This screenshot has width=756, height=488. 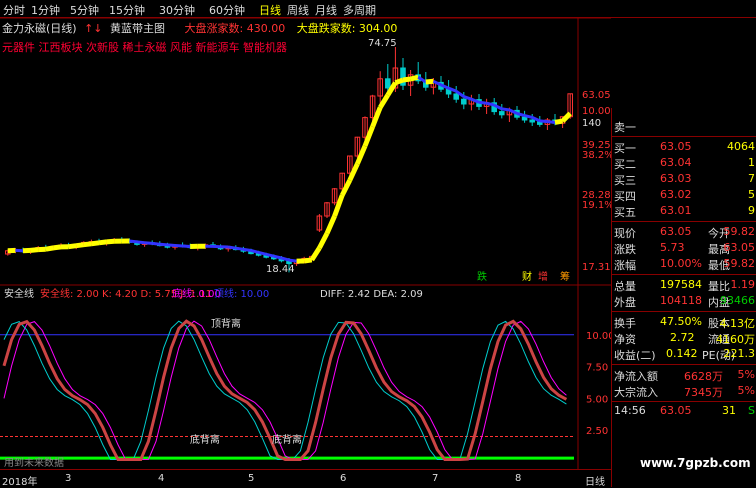 I want to click on sub-axis-label: 5.00, so click(x=597, y=399).